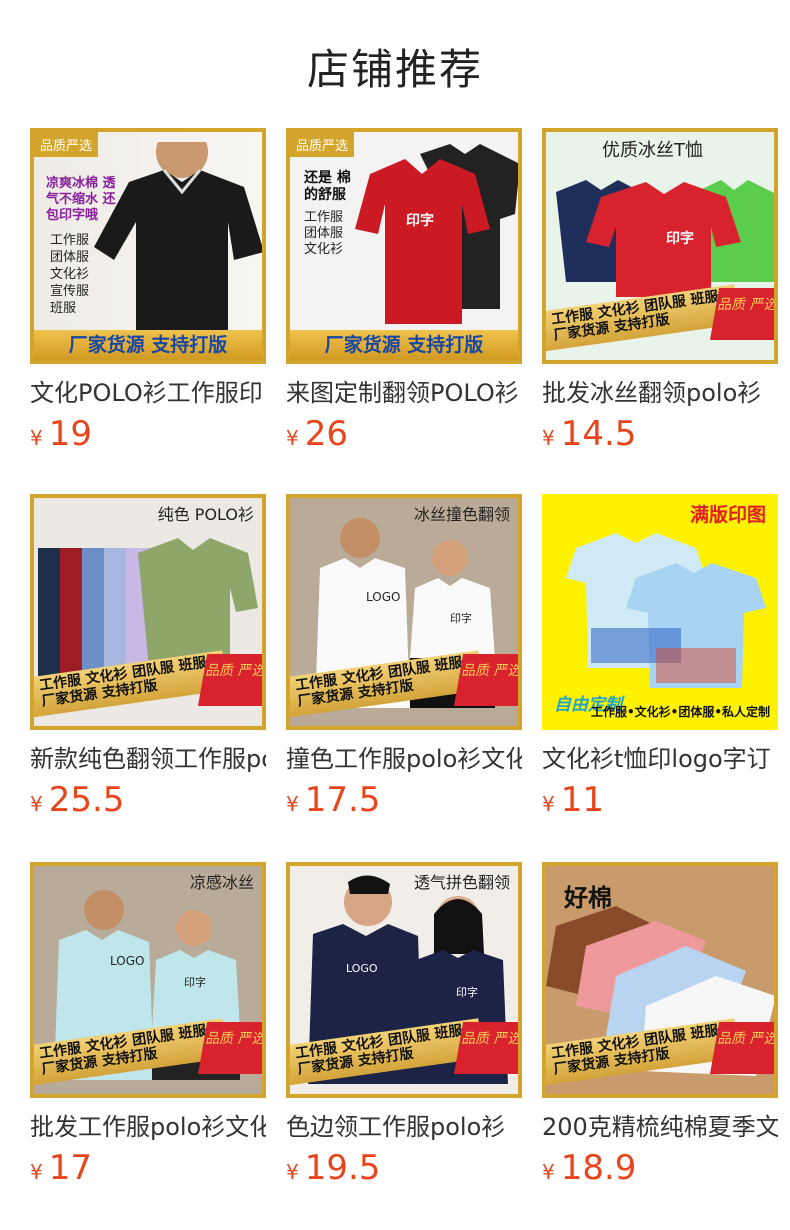 The image size is (790, 1230). Describe the element at coordinates (404, 1127) in the screenshot. I see `product-name: 色边领工作服polo衫` at that location.